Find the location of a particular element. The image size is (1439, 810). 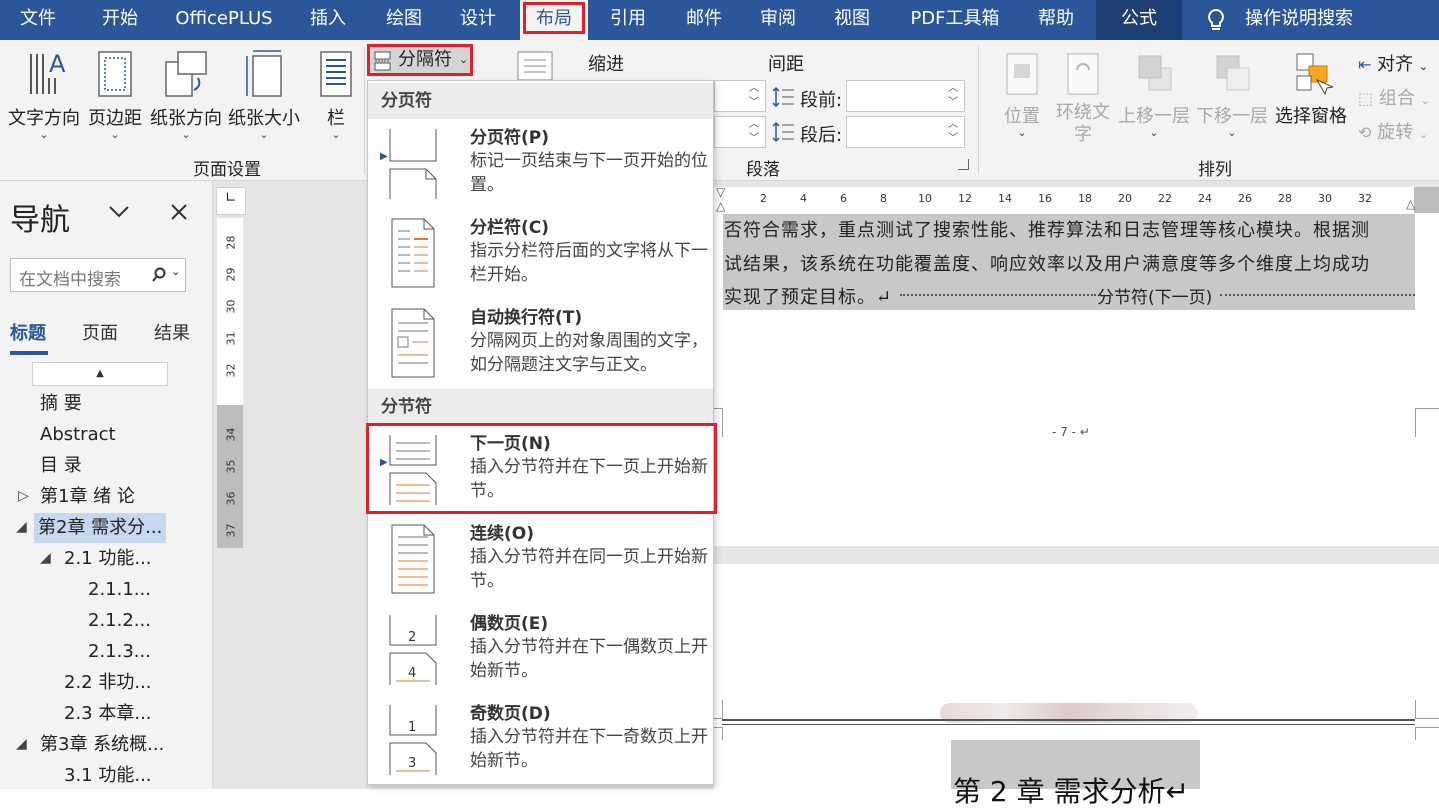

tab-officeplus: OfficePLUS is located at coordinates (224, 20).